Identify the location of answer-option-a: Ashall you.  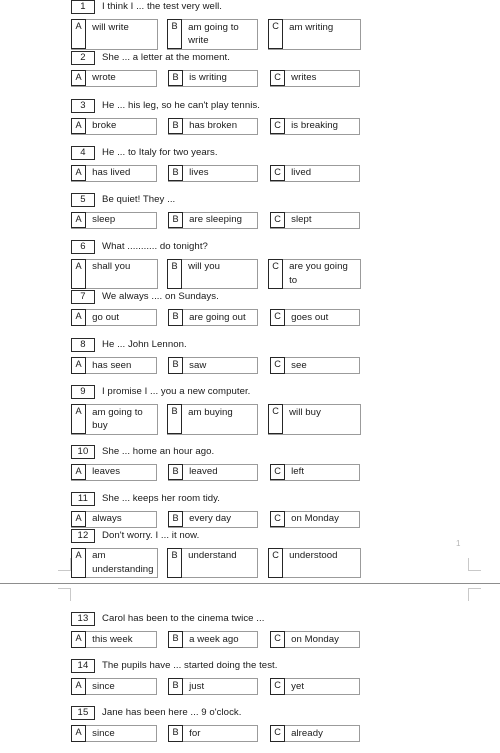
(115, 273).